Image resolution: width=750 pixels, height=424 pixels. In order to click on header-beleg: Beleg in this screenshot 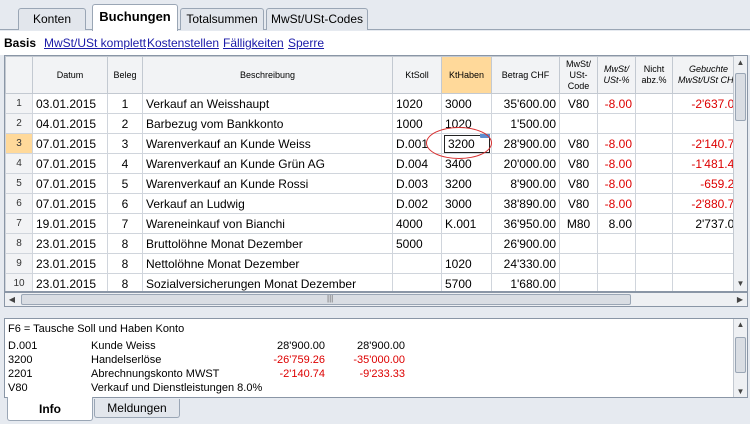, I will do `click(125, 75)`.